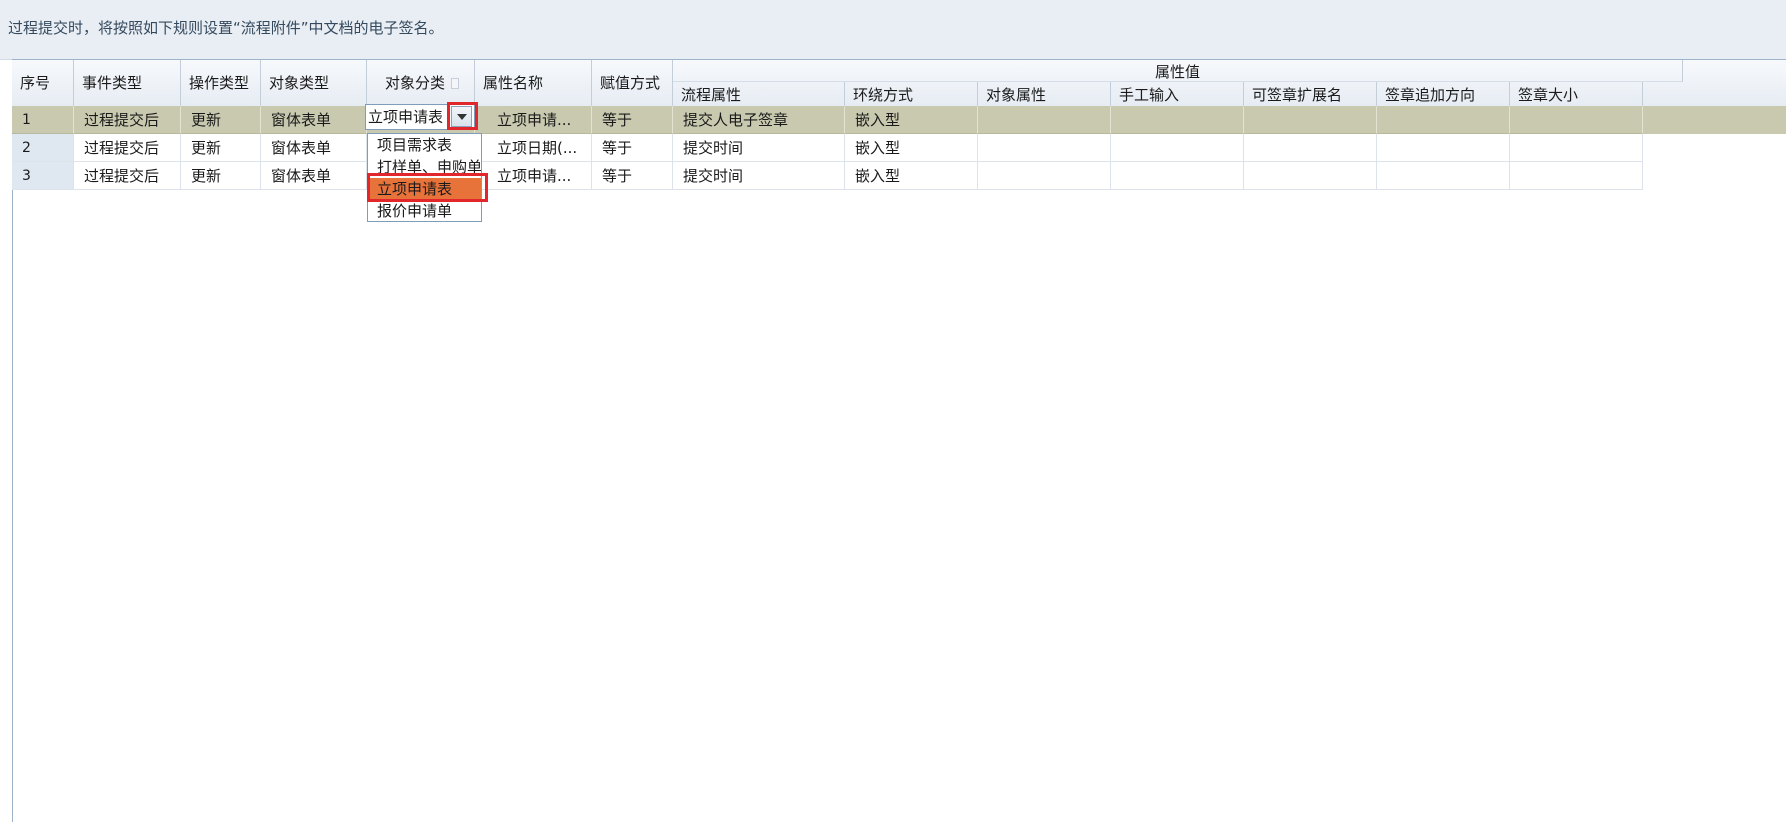 The width and height of the screenshot is (1786, 822). Describe the element at coordinates (424, 189) in the screenshot. I see `dropdown-option-lixiang: 立项申请表` at that location.